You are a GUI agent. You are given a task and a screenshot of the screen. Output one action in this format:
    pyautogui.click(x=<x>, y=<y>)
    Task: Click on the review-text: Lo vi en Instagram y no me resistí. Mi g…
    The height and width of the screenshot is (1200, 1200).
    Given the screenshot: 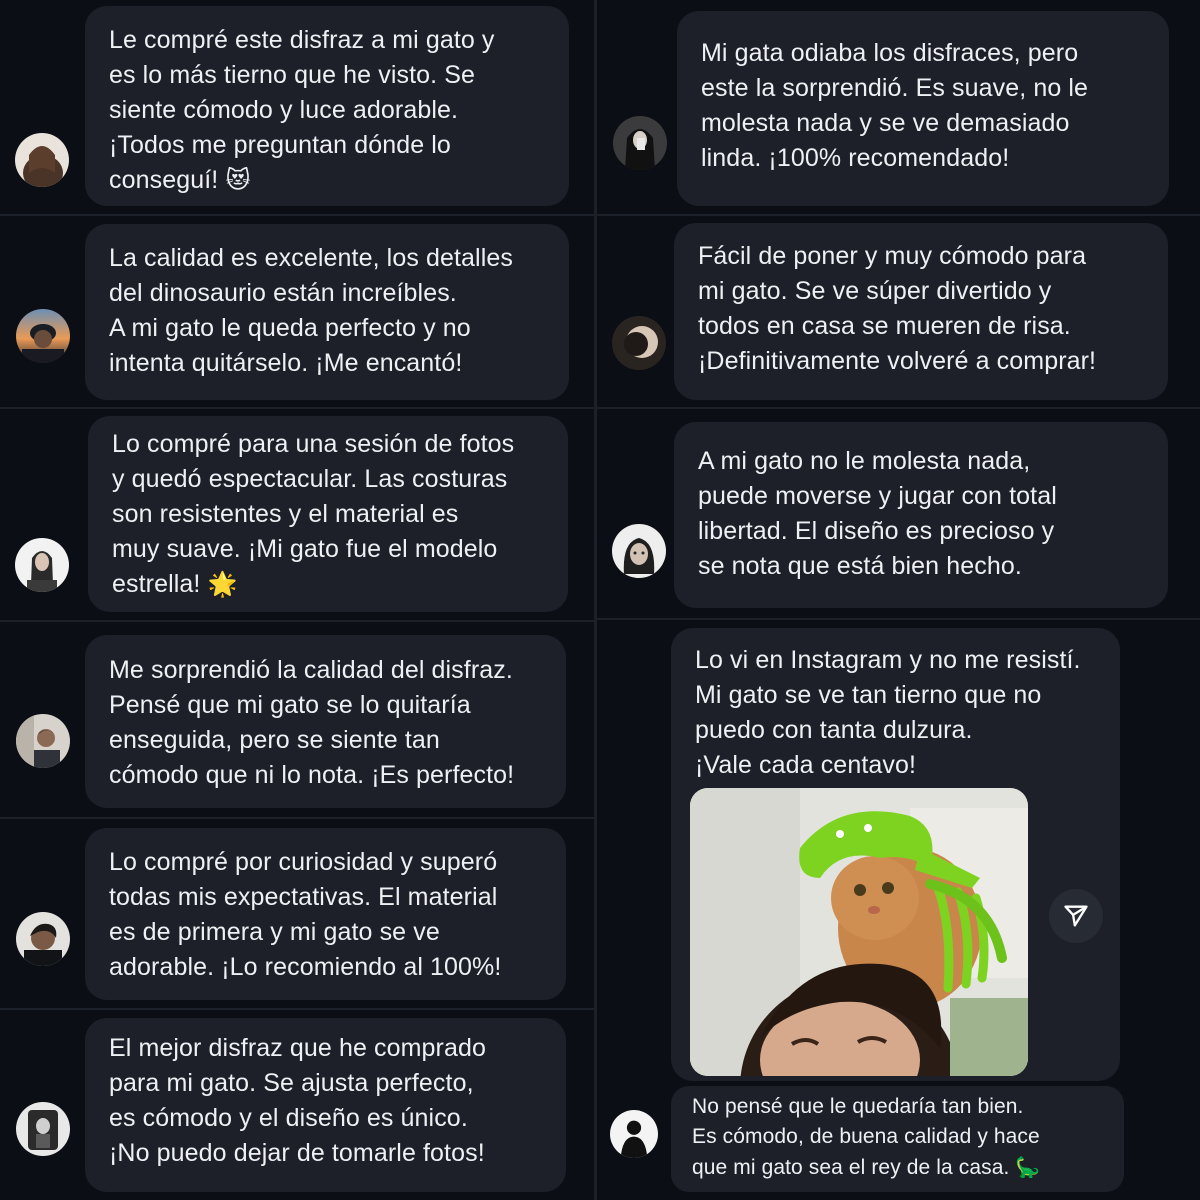 What is the action you would take?
    pyautogui.click(x=888, y=712)
    